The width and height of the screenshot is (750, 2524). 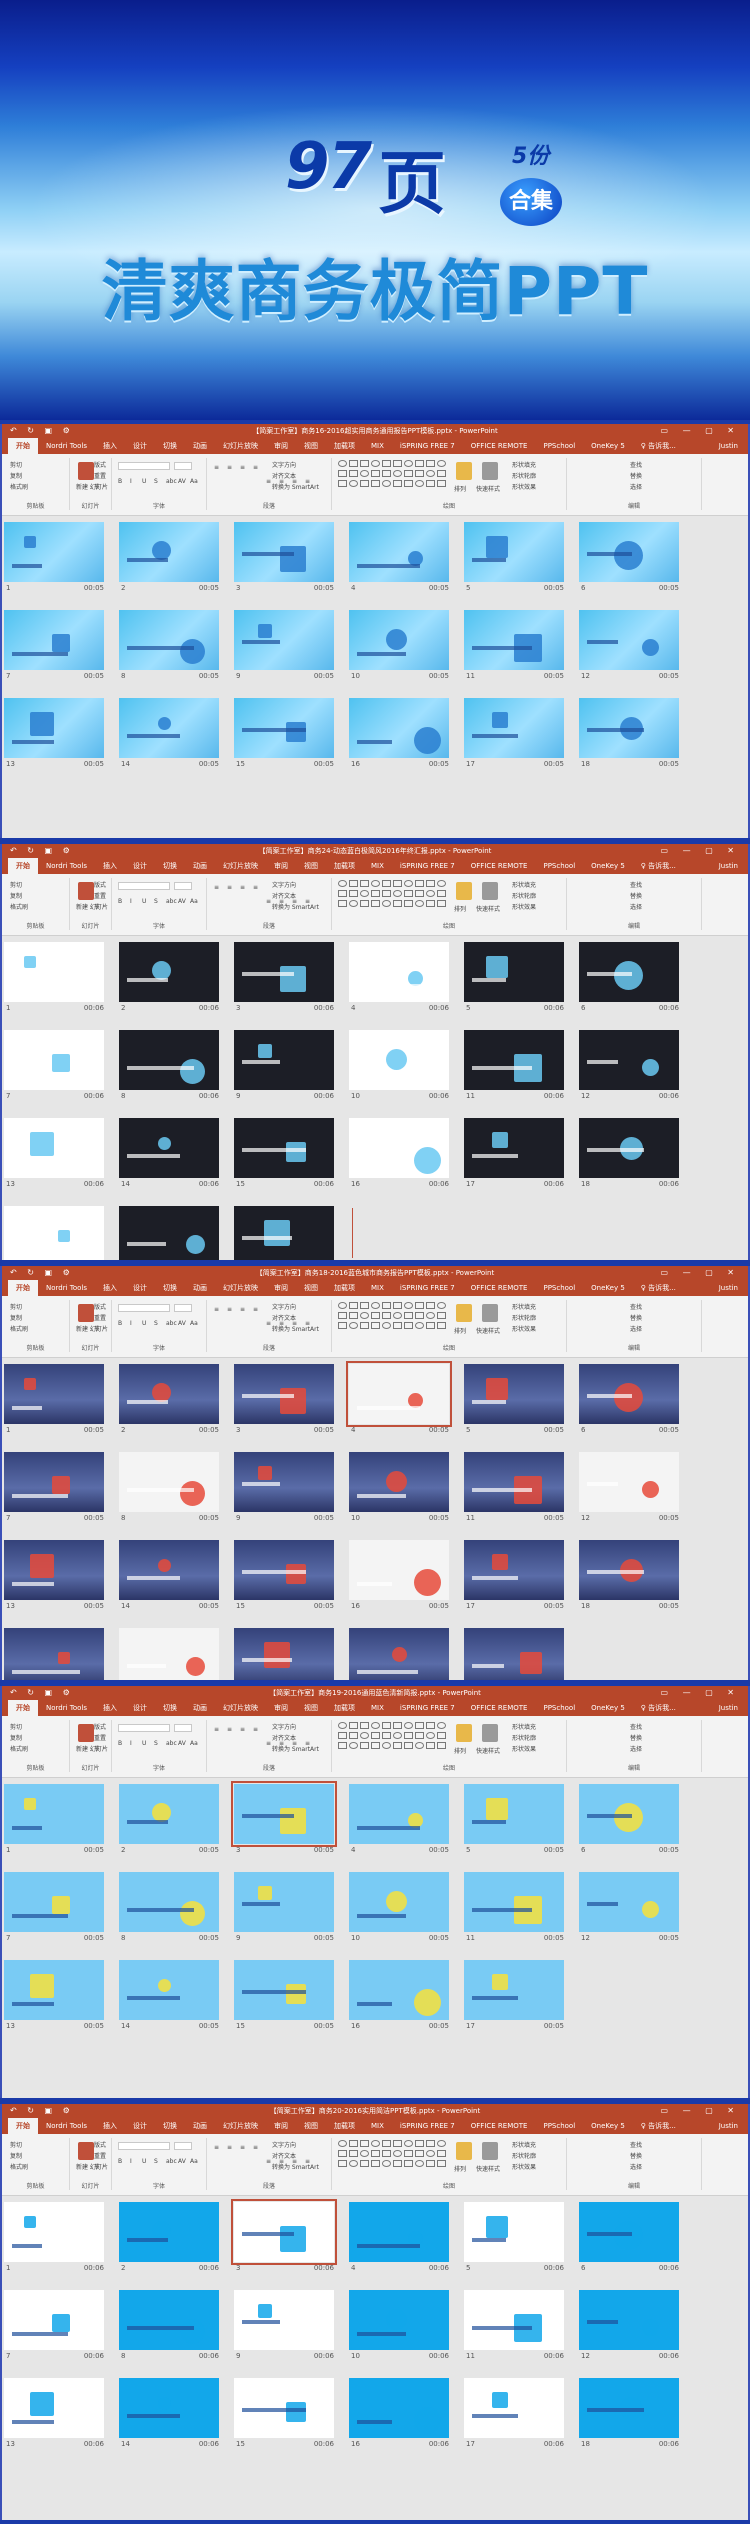 I want to click on format-icon: B, so click(x=120, y=481).